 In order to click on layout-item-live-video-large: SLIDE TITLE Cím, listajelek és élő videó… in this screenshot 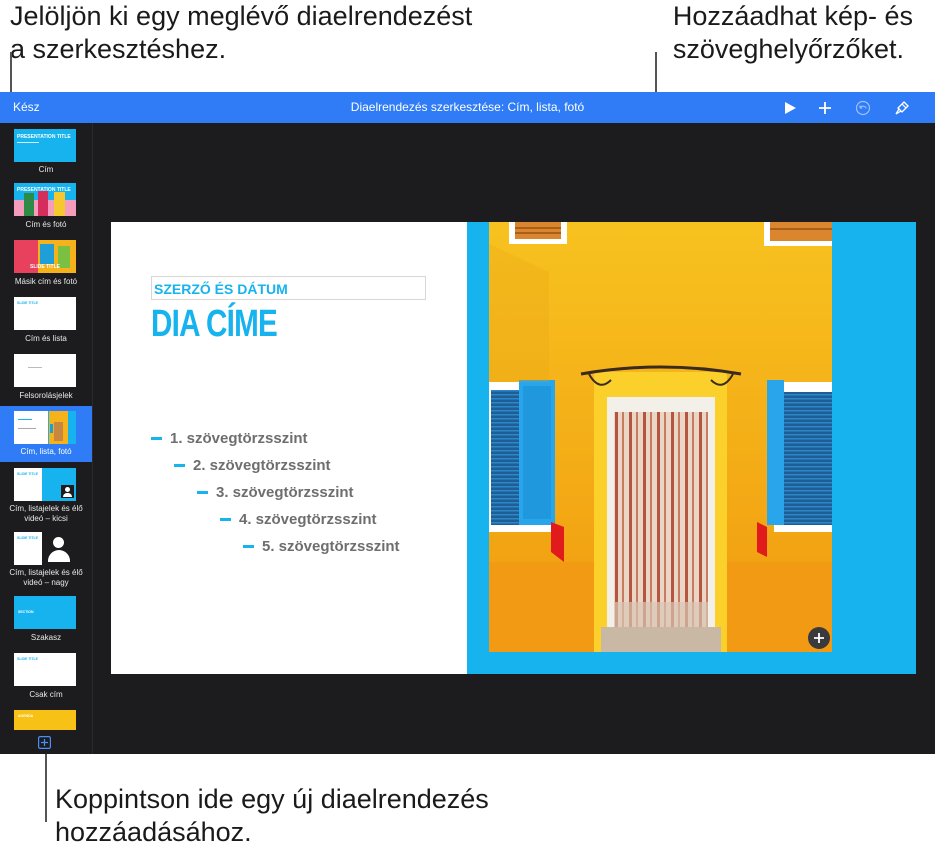, I will do `click(46, 558)`.